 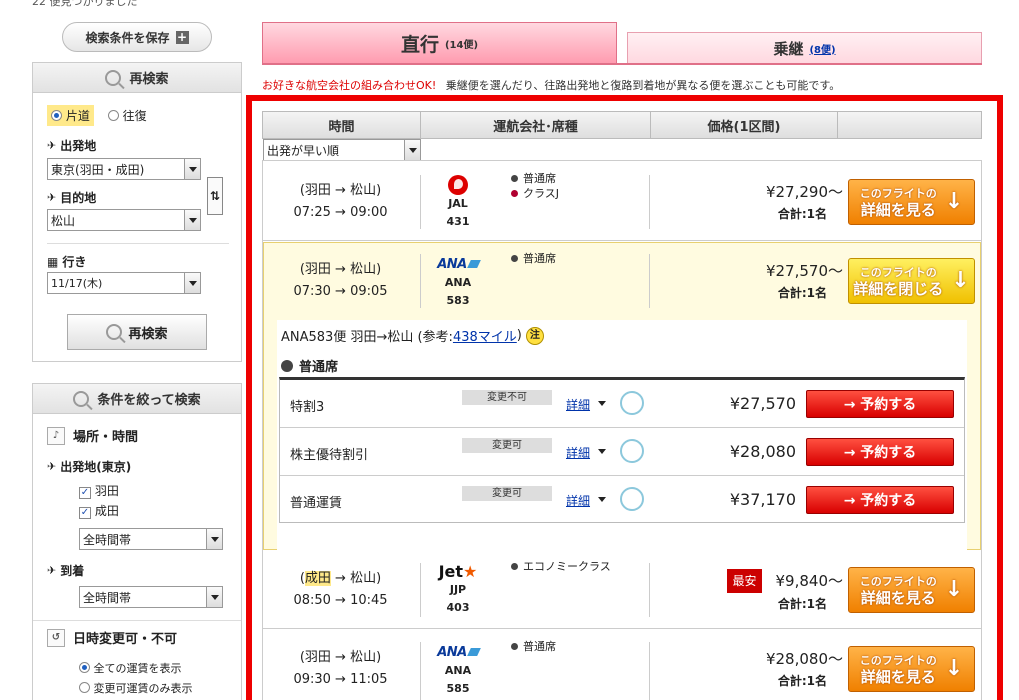 I want to click on change-tag: 変更不可, so click(x=507, y=397).